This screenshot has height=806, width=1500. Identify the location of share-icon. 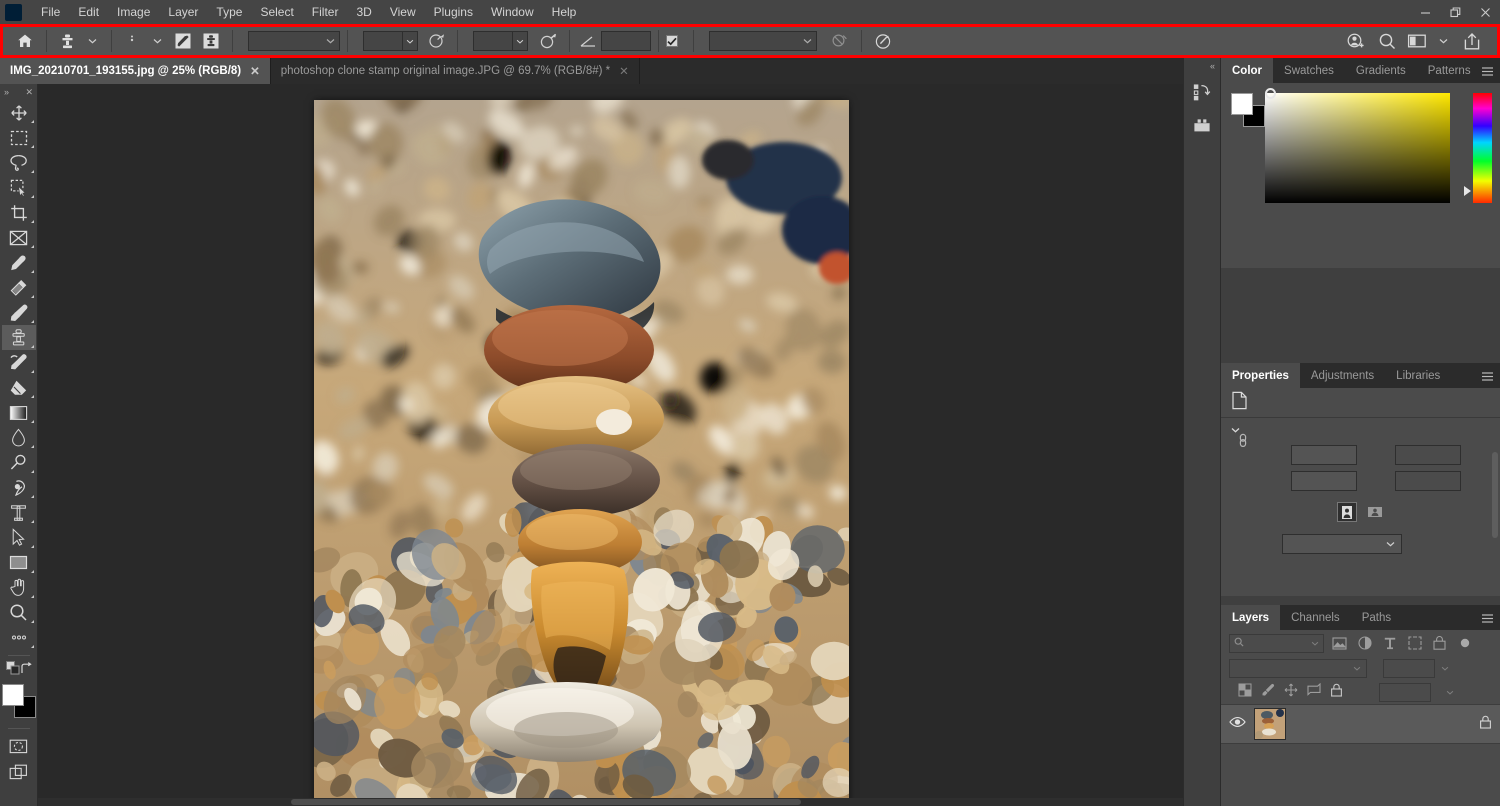
(1472, 41).